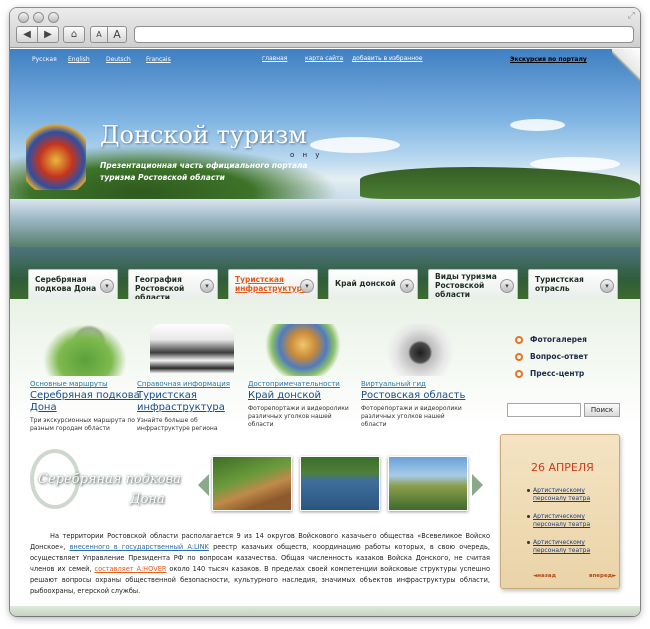 The image size is (650, 629). What do you see at coordinates (416, 396) in the screenshot?
I see `feature-title: Ростовская область` at bounding box center [416, 396].